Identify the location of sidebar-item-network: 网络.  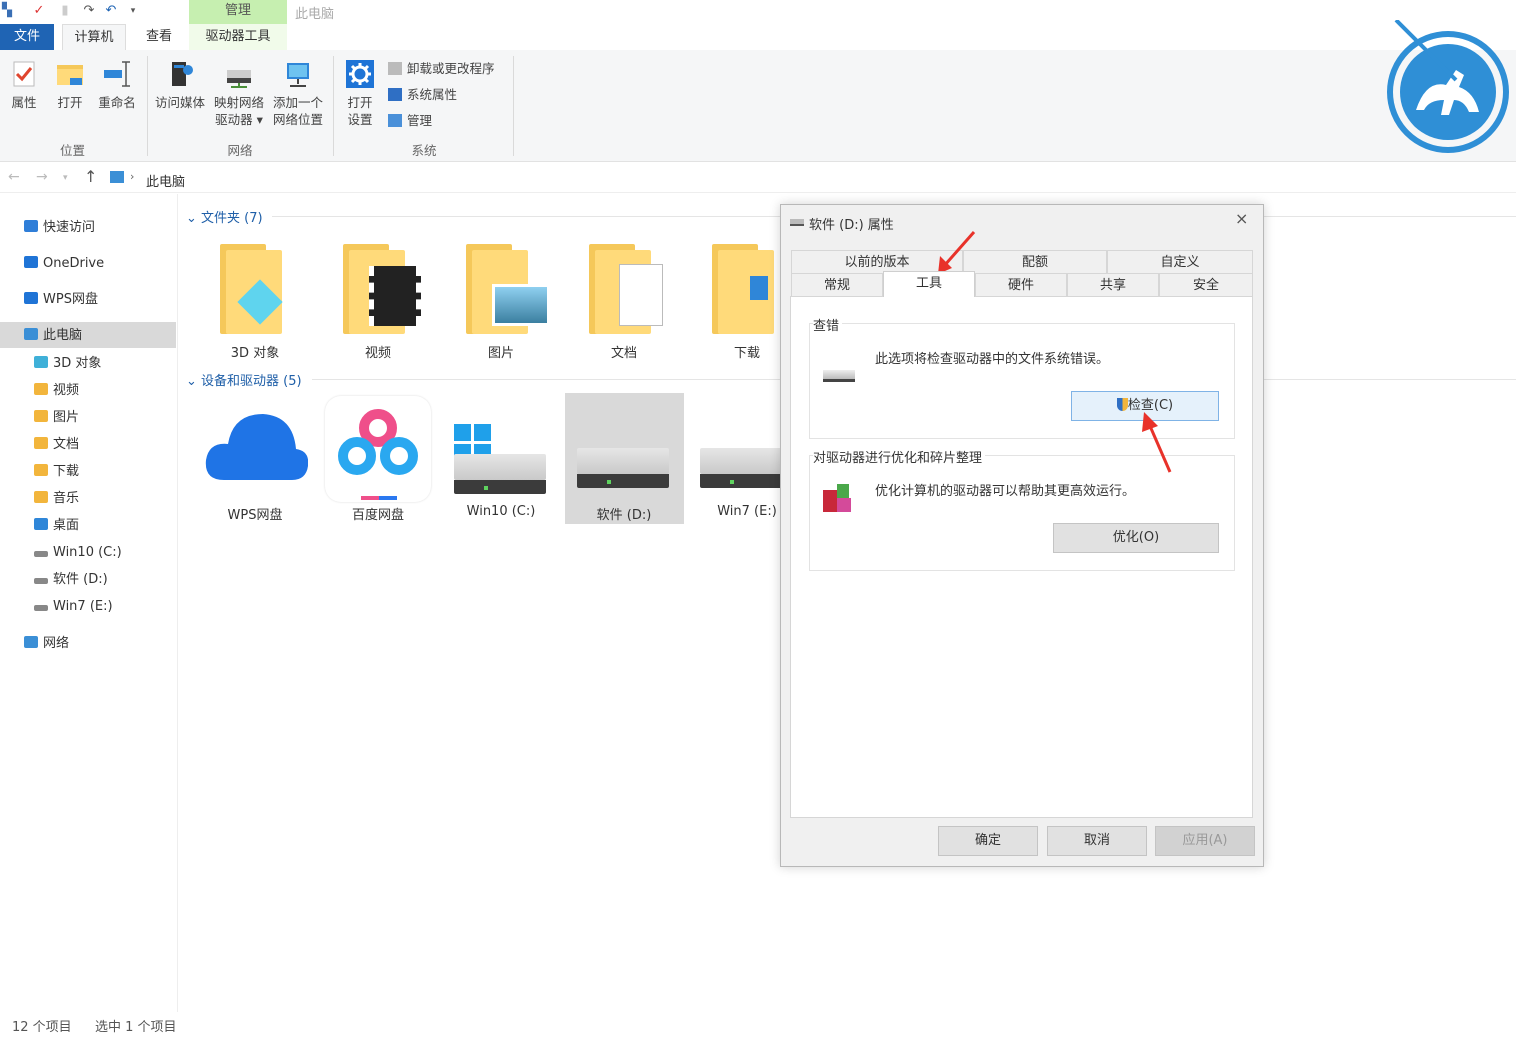
(46, 644).